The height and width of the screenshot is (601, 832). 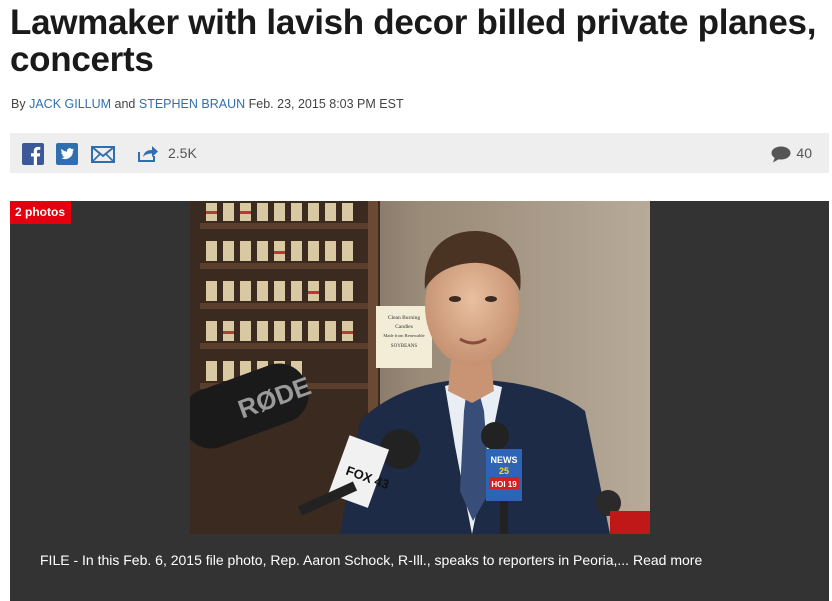 I want to click on sign-line-1: Clean Burning, so click(x=404, y=318).